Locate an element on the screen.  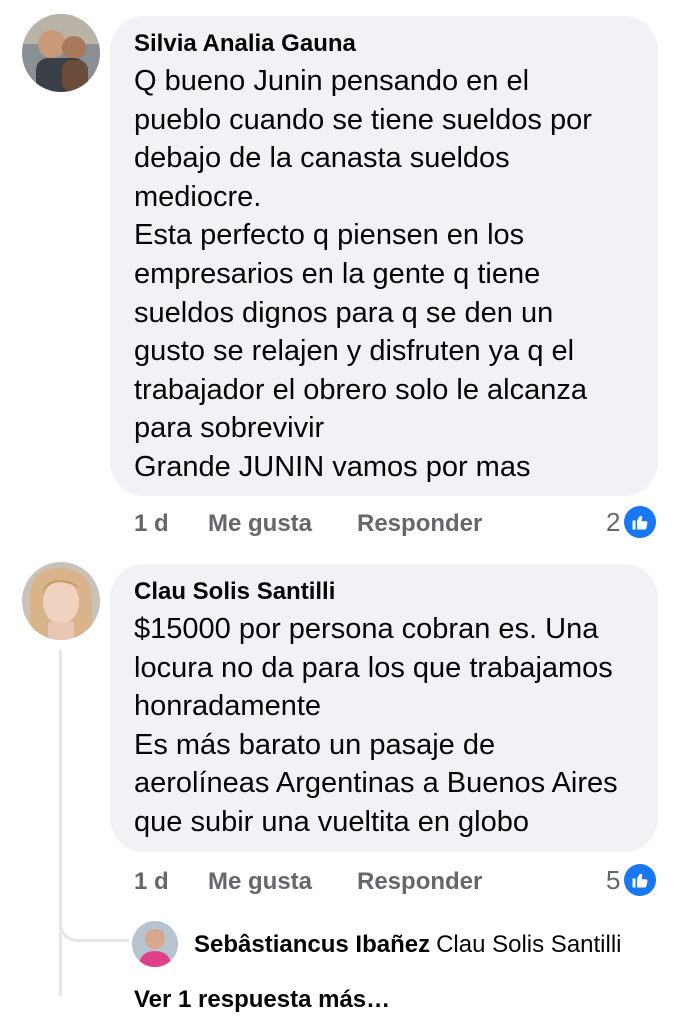
reply-avatar is located at coordinates (155, 944).